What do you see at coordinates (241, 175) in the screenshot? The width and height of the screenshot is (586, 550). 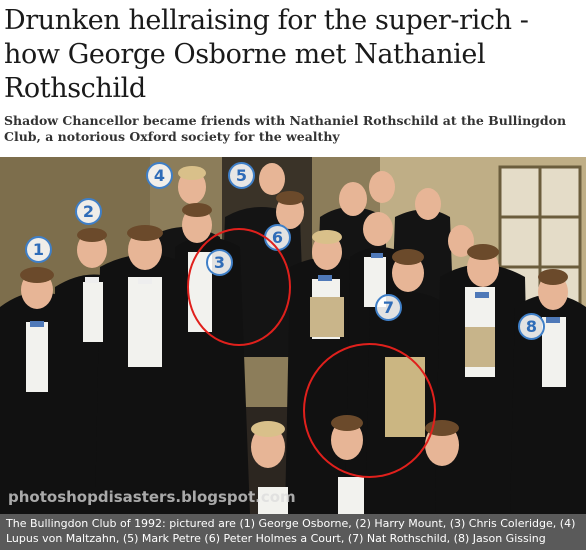 I see `person-marker-5: 5` at bounding box center [241, 175].